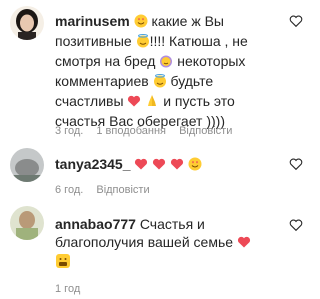  What do you see at coordinates (131, 131) in the screenshot?
I see `comment-likes: 1 вподобання` at bounding box center [131, 131].